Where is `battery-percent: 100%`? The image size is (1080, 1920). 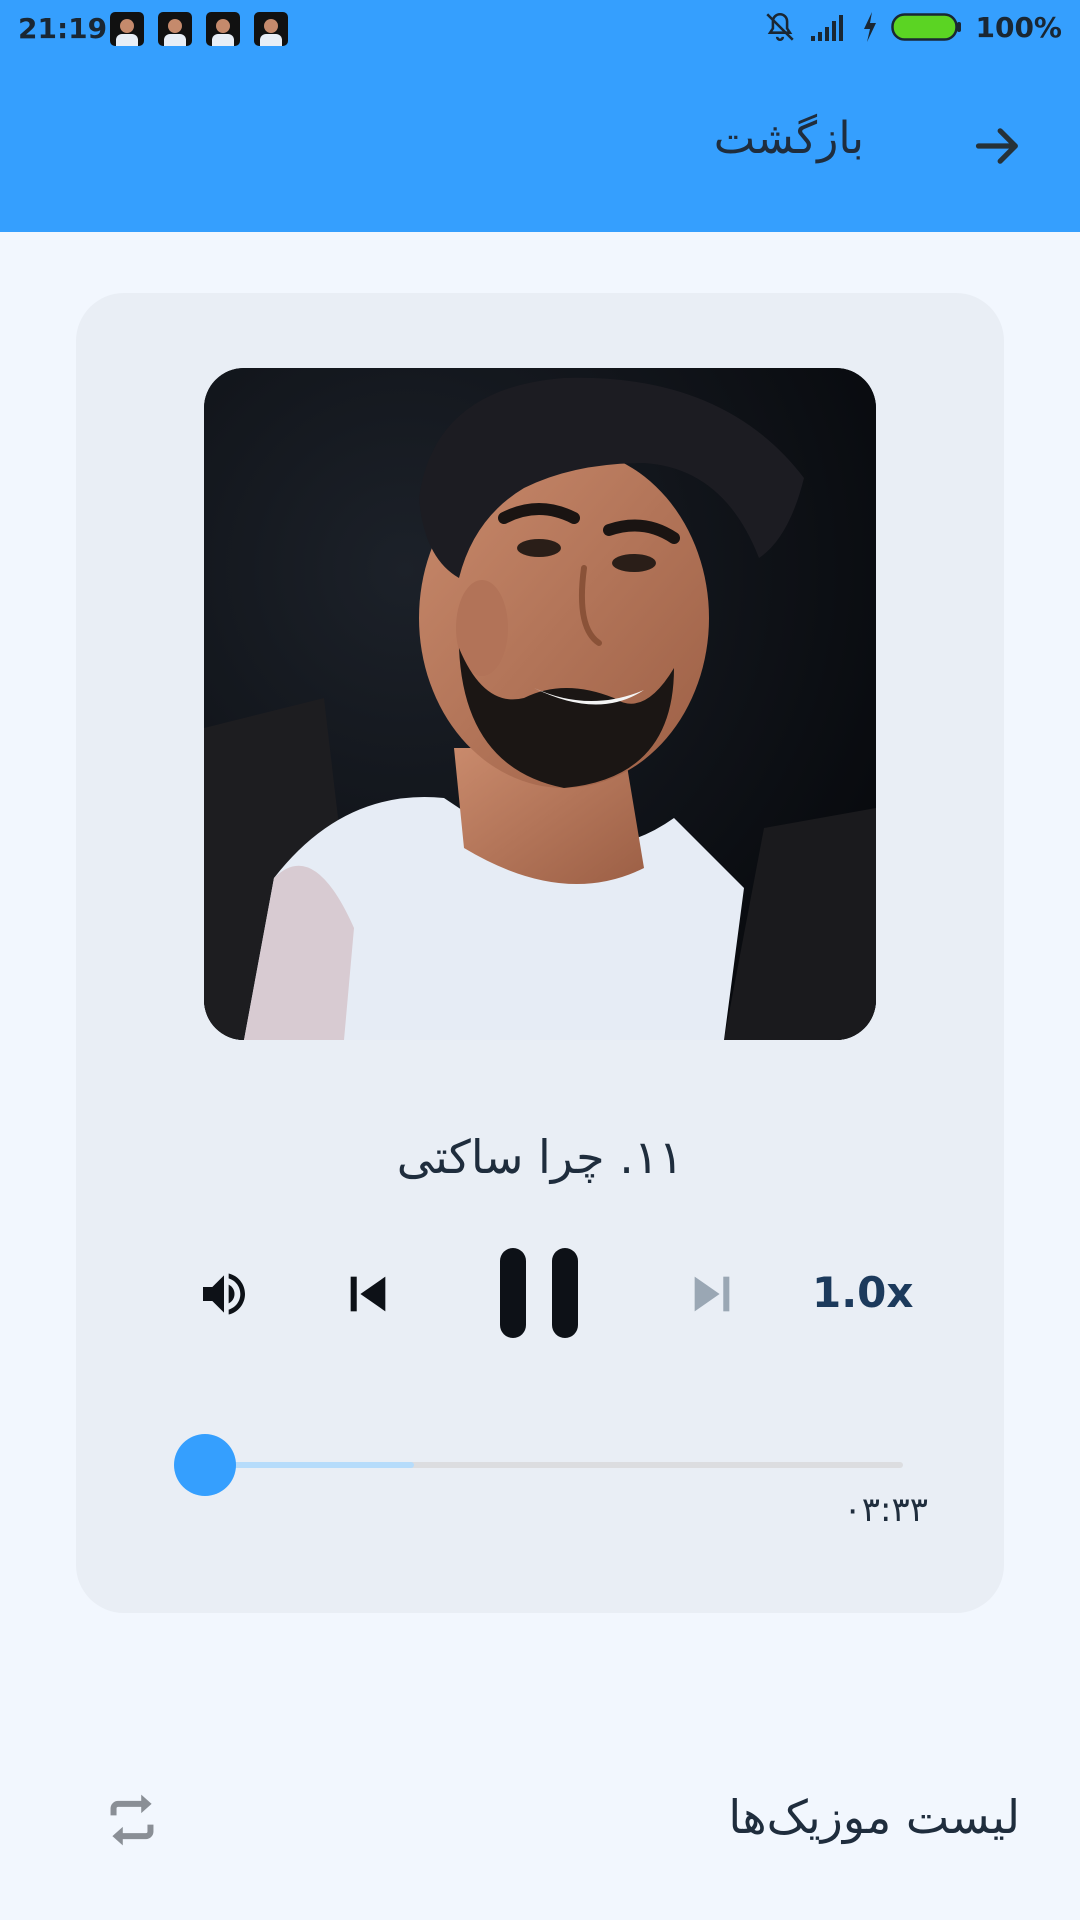
battery-percent: 100% is located at coordinates (1018, 27).